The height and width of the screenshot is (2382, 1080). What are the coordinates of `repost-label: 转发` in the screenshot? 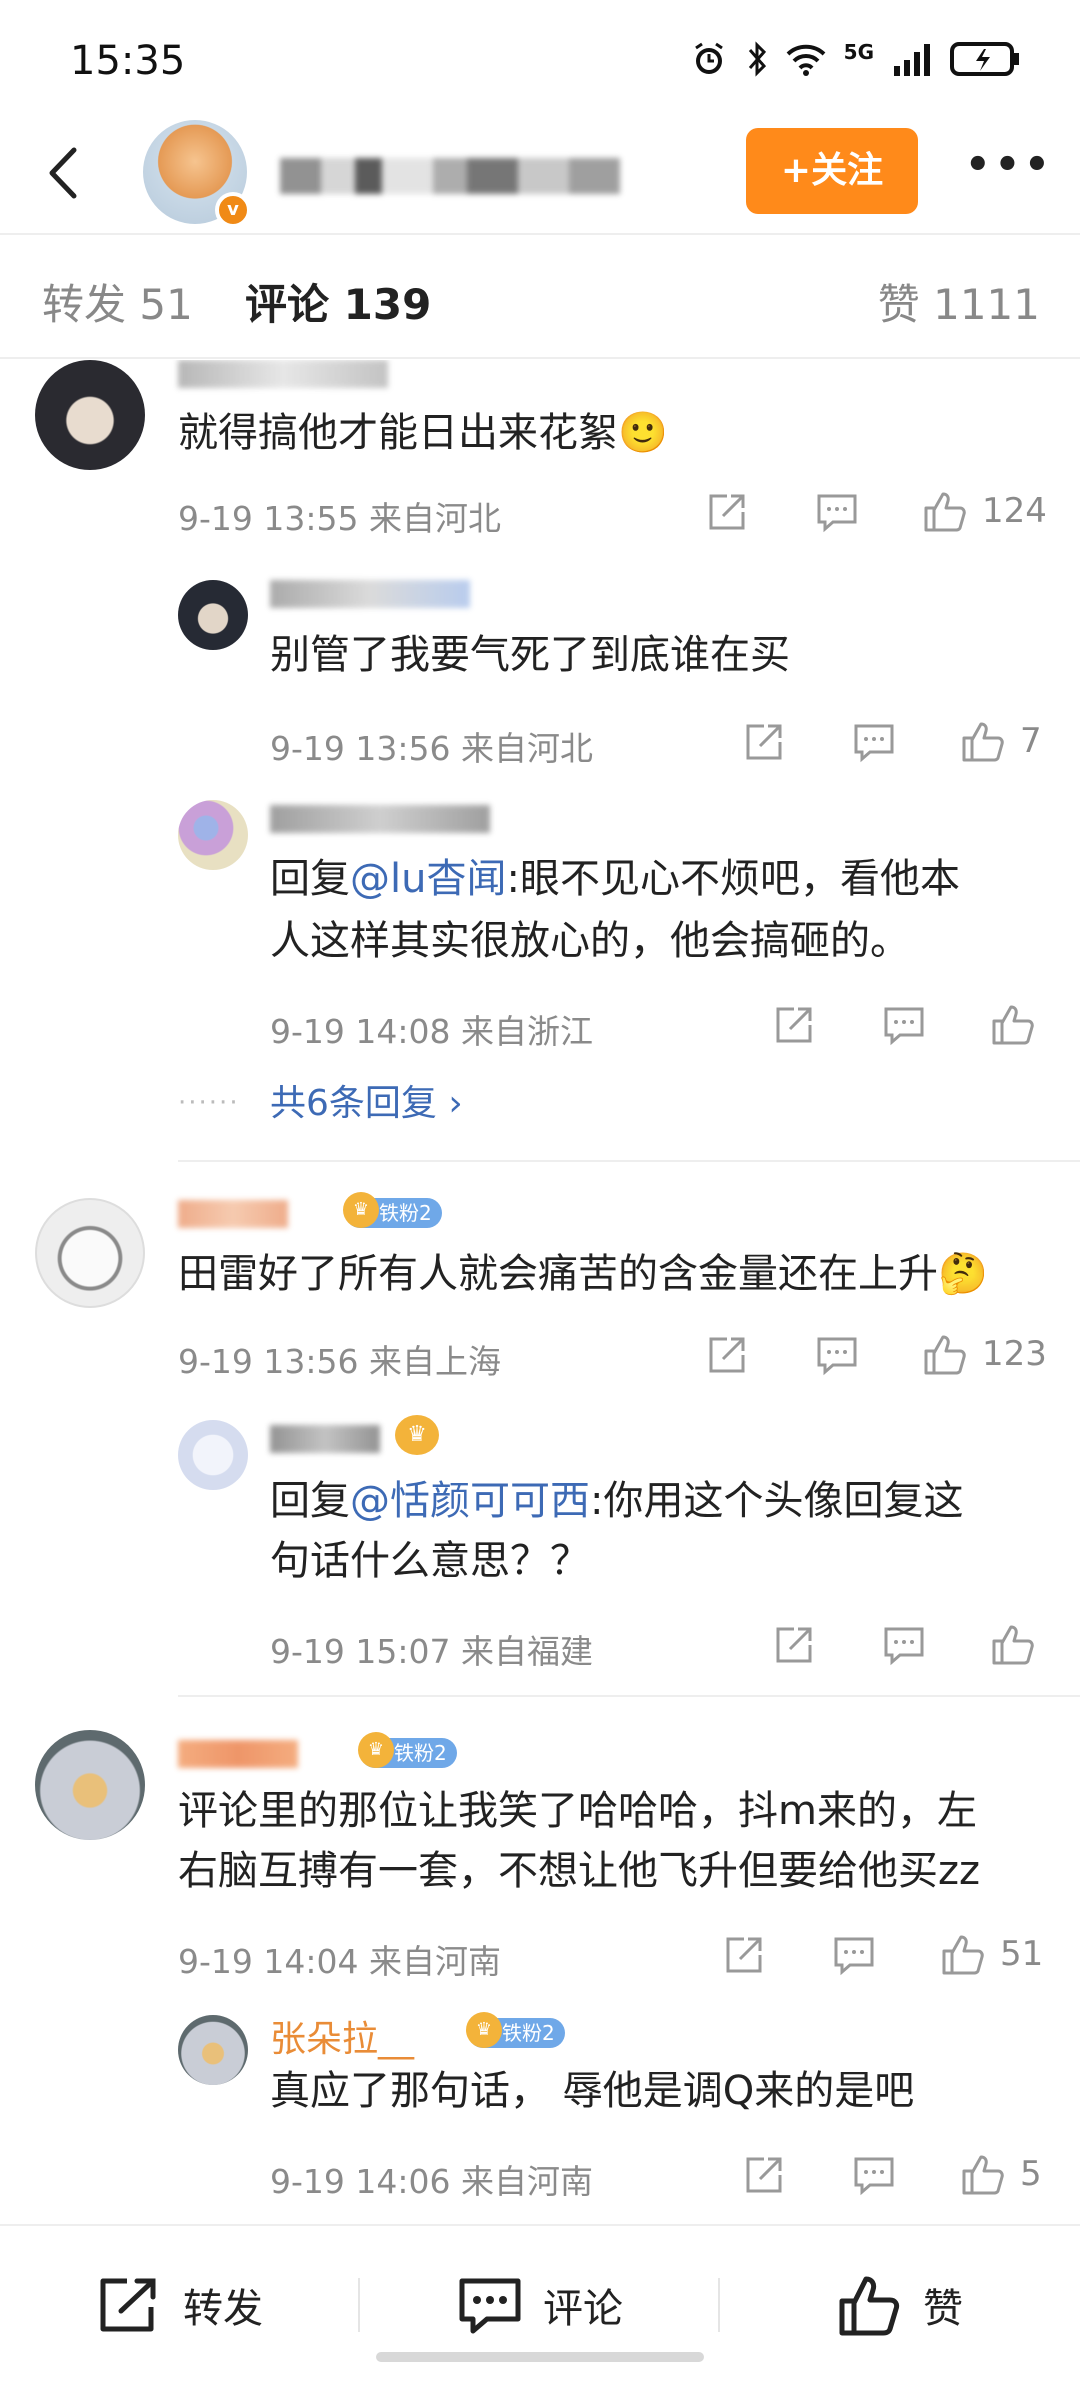 It's located at (223, 2309).